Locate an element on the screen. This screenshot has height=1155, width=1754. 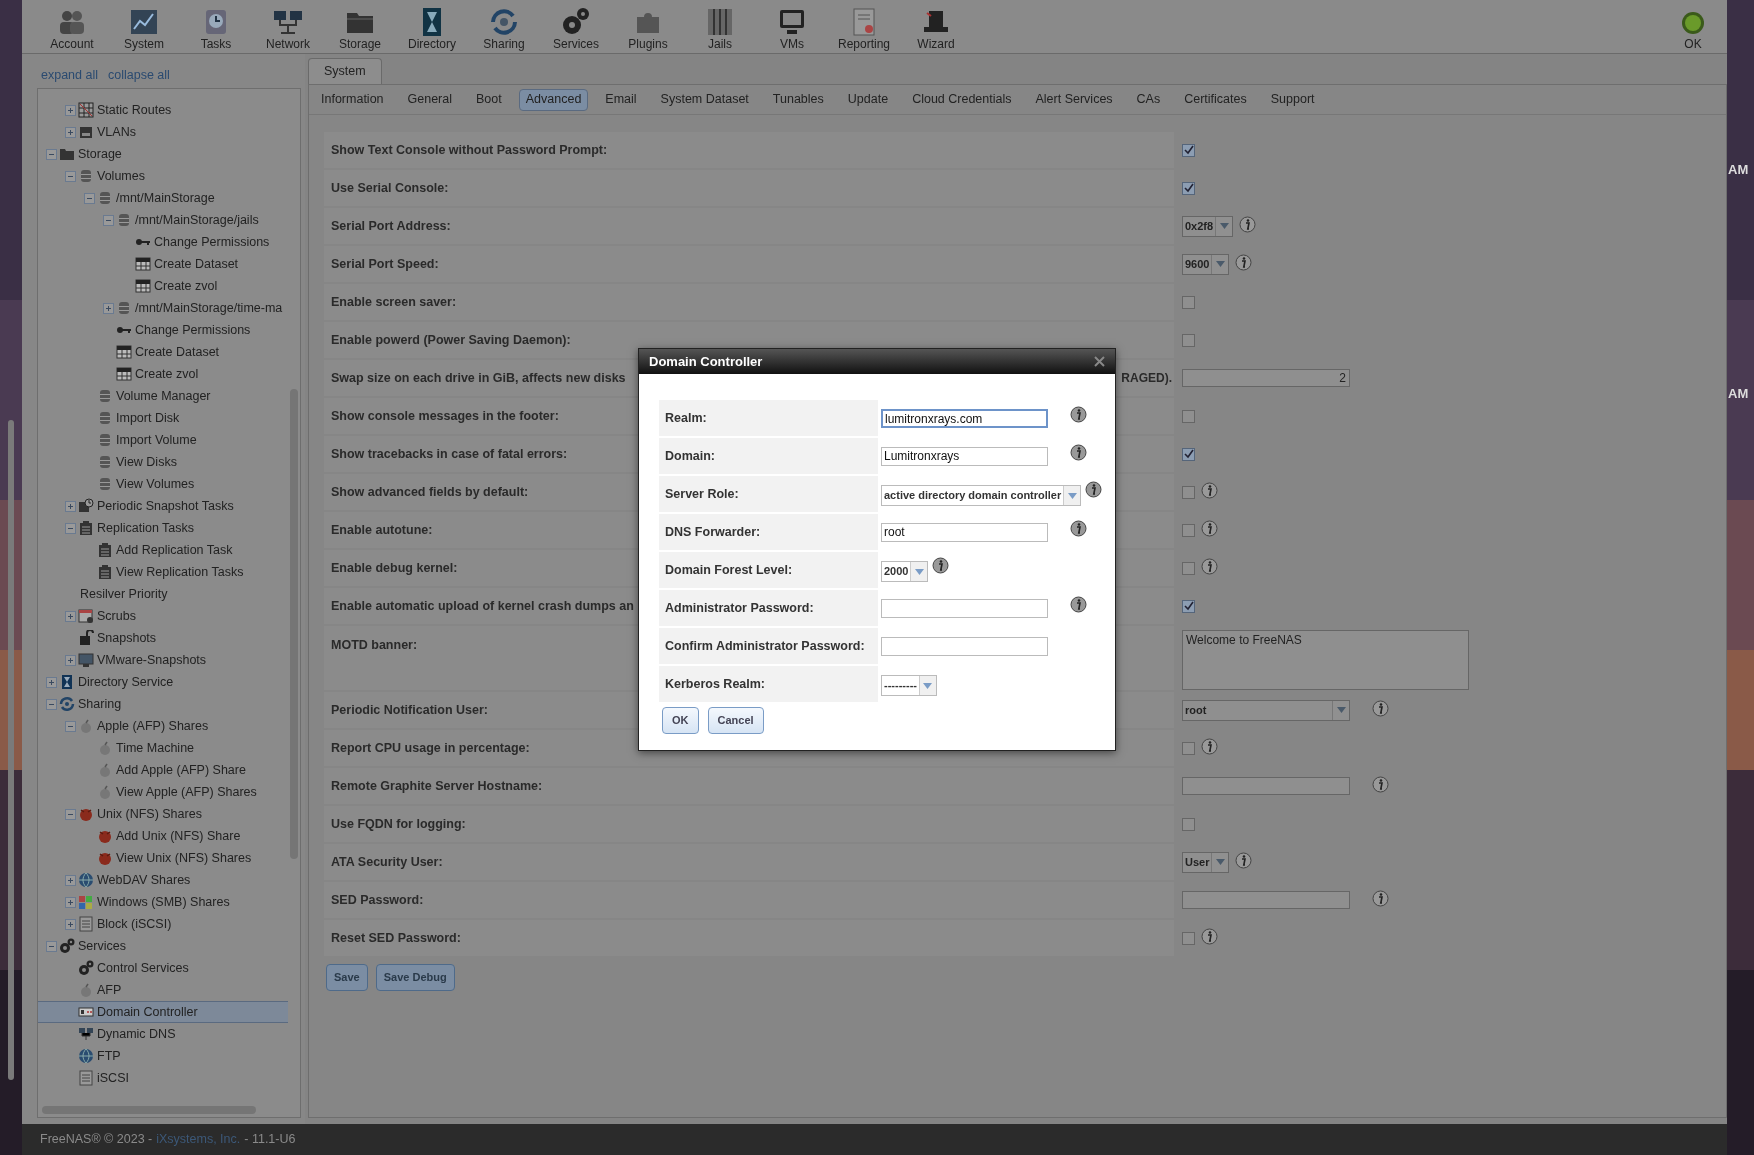
toolbar-button: Directory is located at coordinates (432, 28).